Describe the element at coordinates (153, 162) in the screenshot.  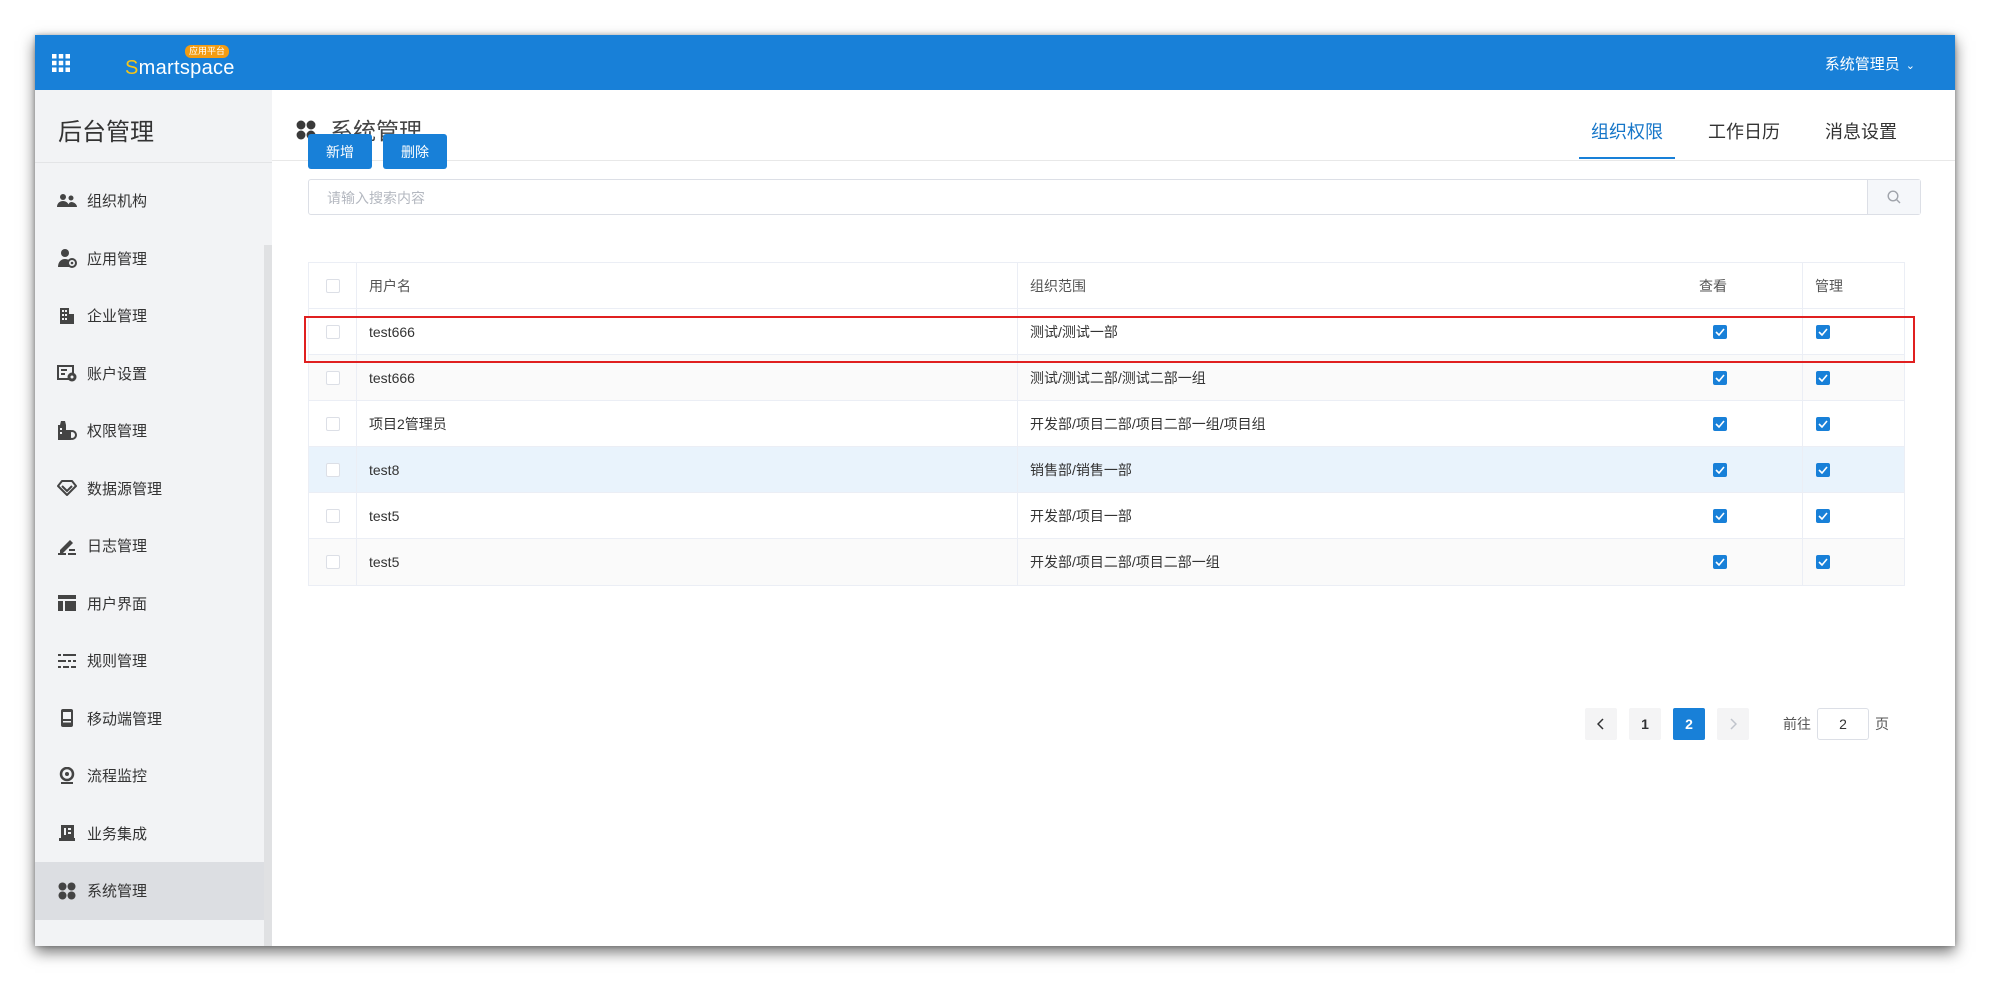
I see `divider` at that location.